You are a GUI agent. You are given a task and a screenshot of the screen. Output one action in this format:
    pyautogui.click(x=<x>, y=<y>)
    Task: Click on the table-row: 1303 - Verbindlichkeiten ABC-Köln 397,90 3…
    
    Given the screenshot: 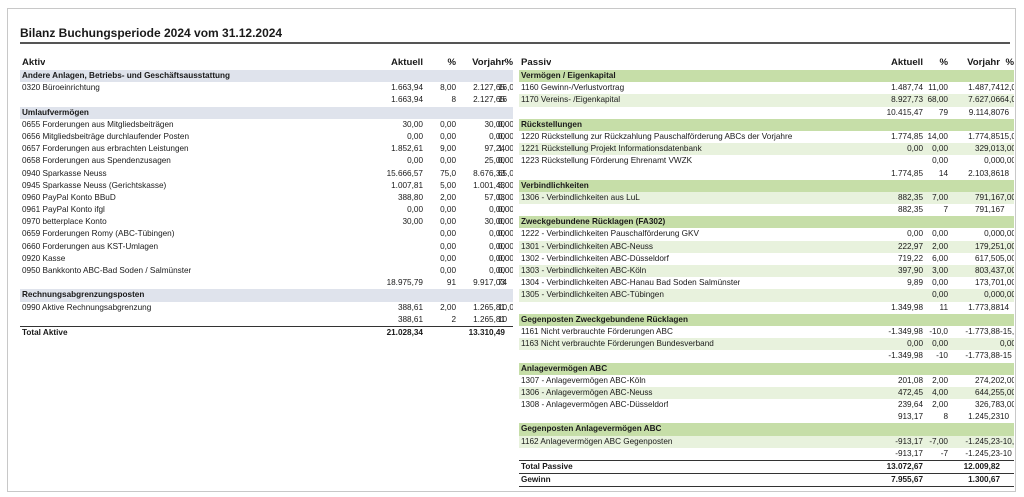 What is the action you would take?
    pyautogui.click(x=766, y=271)
    